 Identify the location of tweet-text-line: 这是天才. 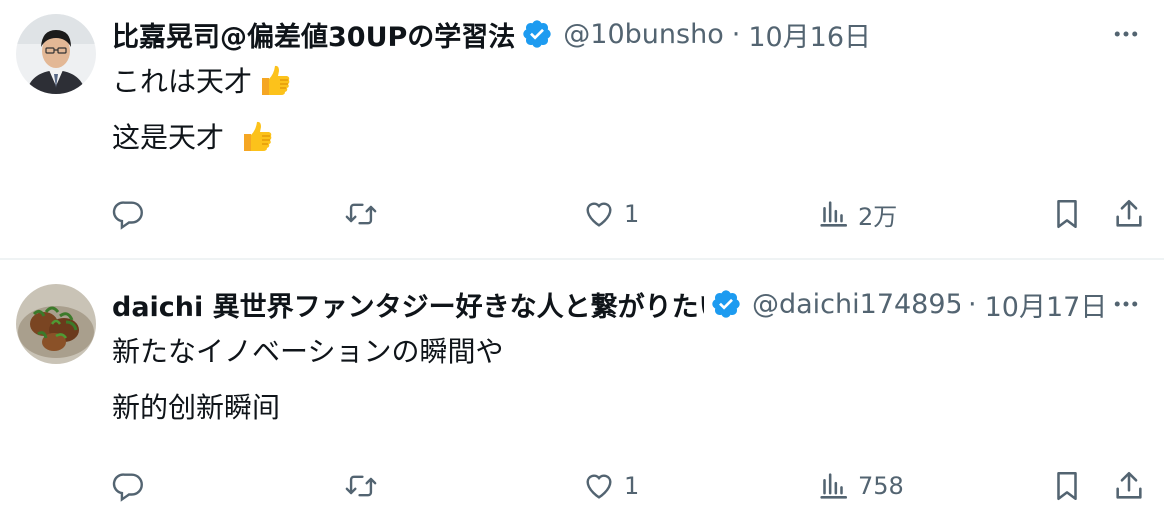
(193, 136).